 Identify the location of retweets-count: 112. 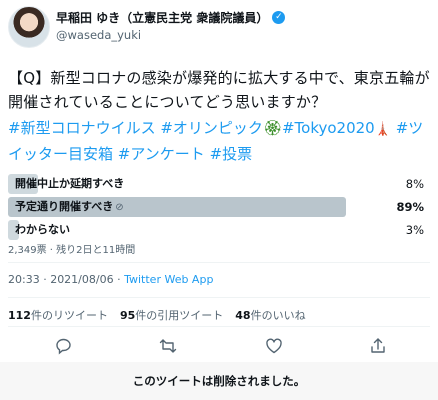
(19, 315).